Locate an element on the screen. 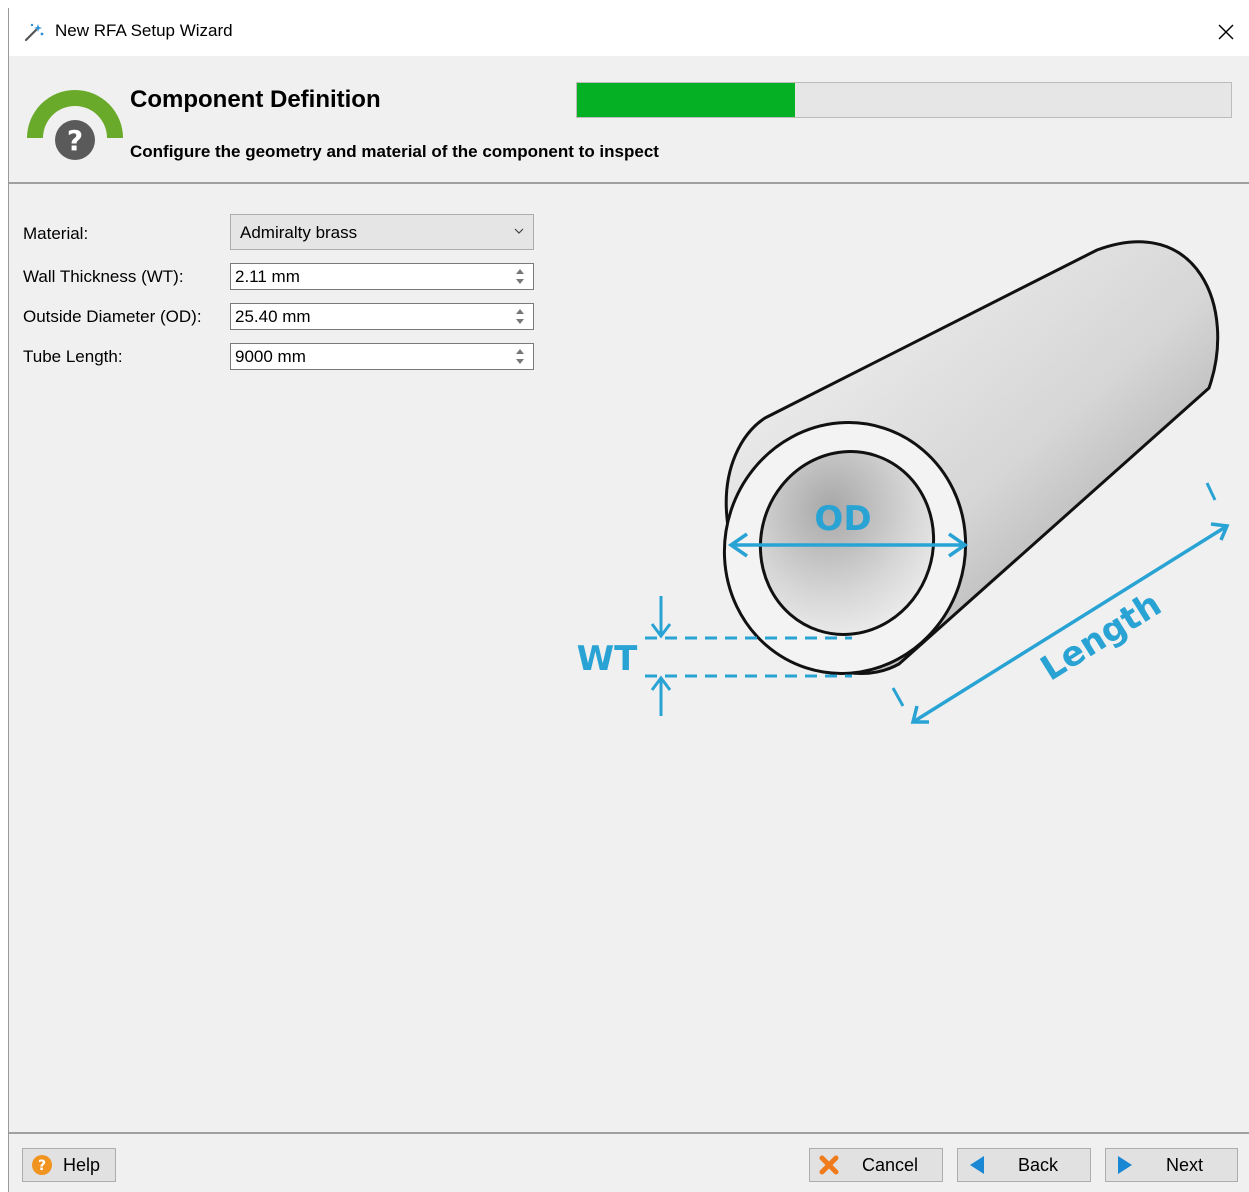 This screenshot has height=1192, width=1249. outside-diameter-input is located at coordinates (368, 316).